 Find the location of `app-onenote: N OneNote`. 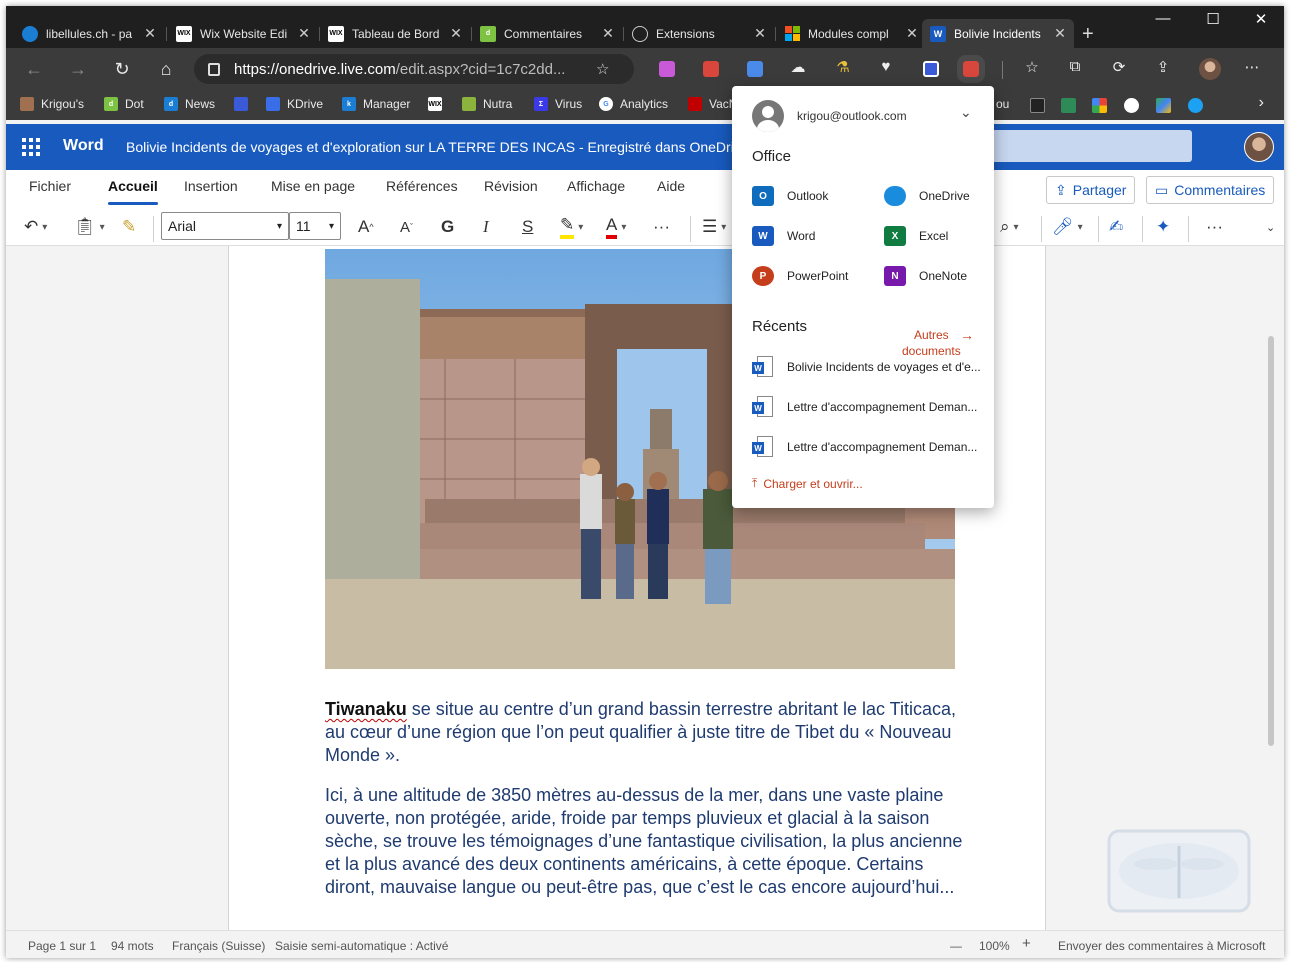

app-onenote: N OneNote is located at coordinates (925, 276).